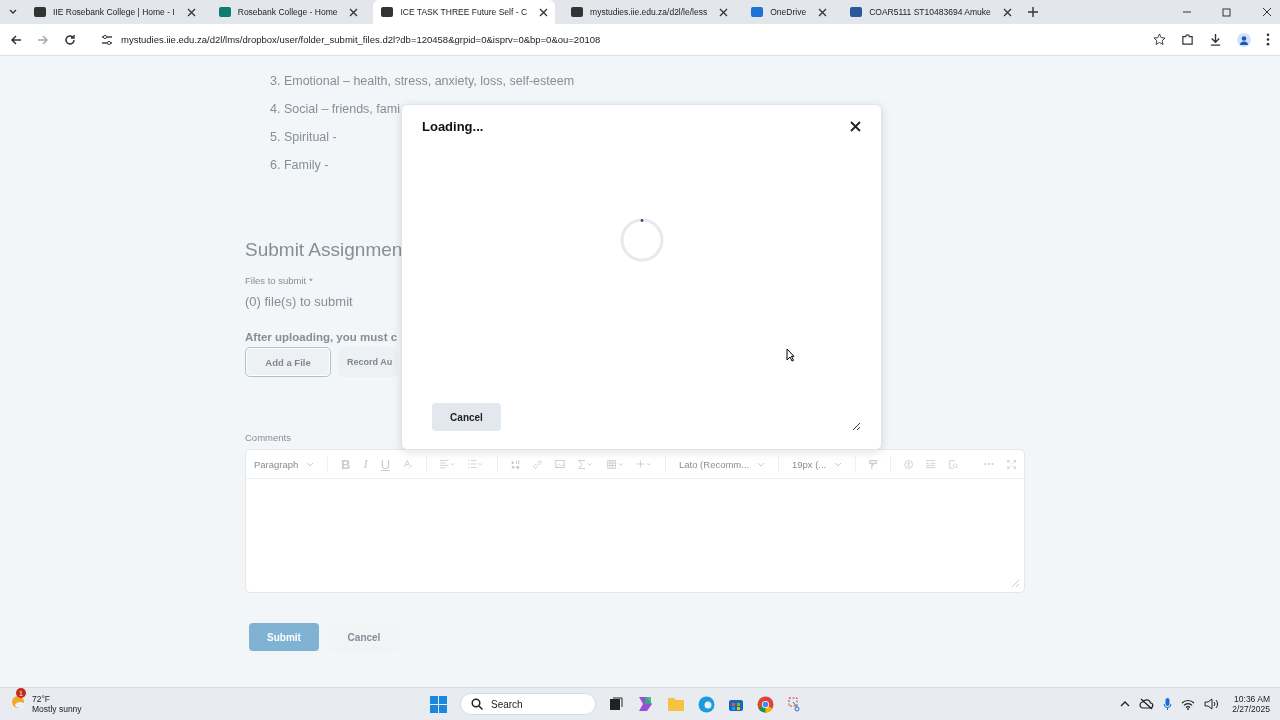 This screenshot has width=1280, height=720. What do you see at coordinates (616, 704) in the screenshot?
I see `task-view-icon` at bounding box center [616, 704].